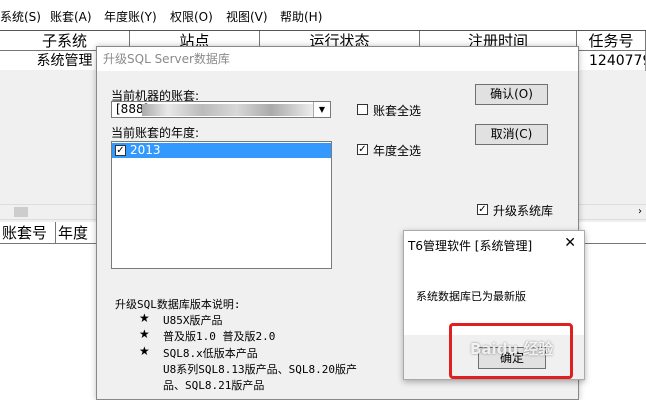 The image size is (646, 400). I want to click on message-text: 系统数据库已为最新版, so click(471, 296).